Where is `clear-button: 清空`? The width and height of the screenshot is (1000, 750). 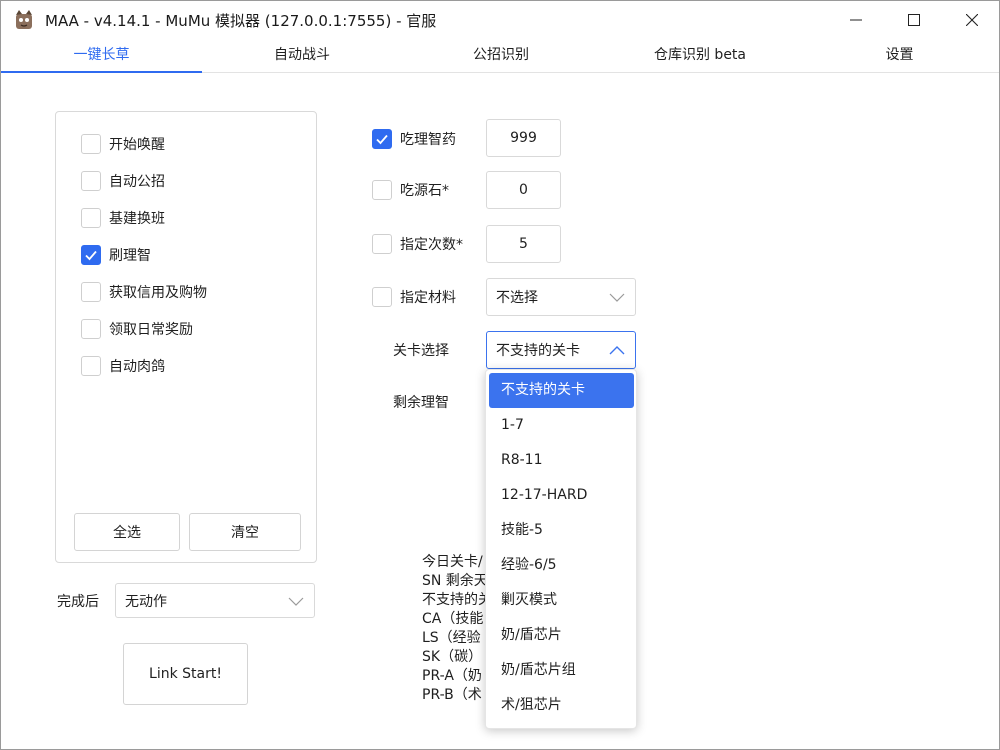 clear-button: 清空 is located at coordinates (245, 532).